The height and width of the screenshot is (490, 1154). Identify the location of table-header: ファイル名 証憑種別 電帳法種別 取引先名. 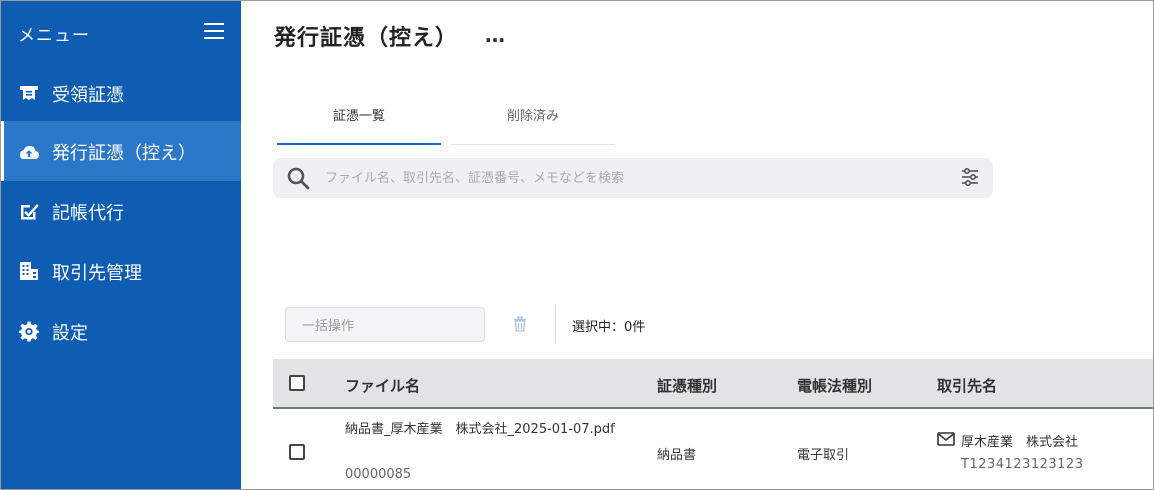
(713, 384).